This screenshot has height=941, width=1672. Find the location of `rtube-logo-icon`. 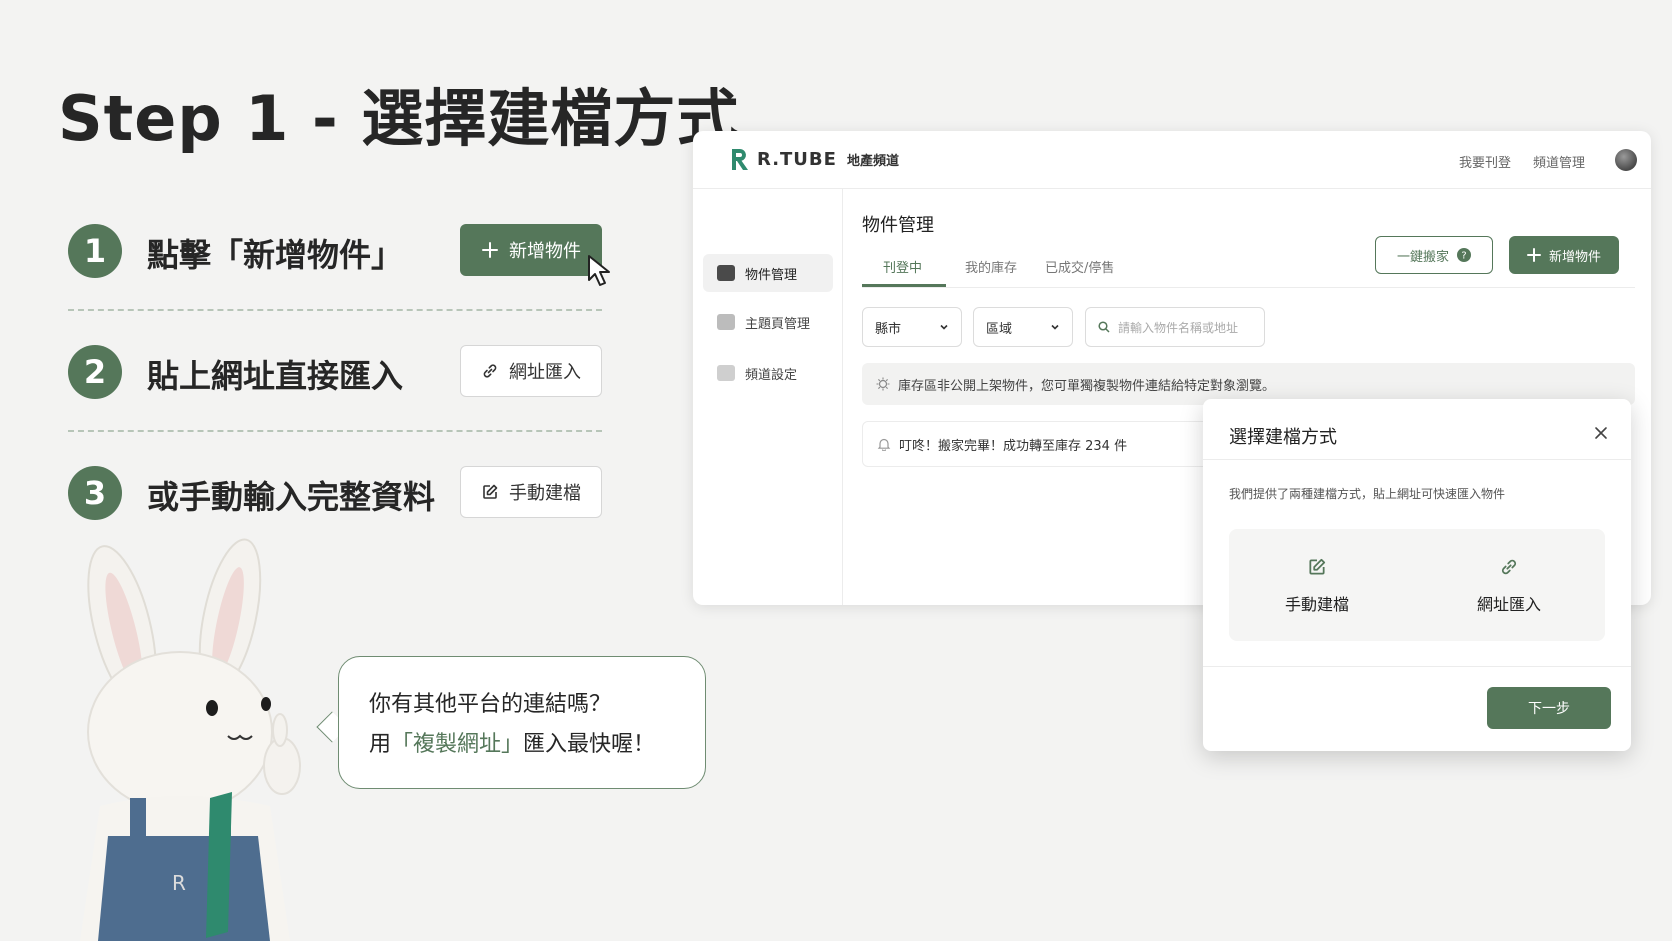

rtube-logo-icon is located at coordinates (740, 159).